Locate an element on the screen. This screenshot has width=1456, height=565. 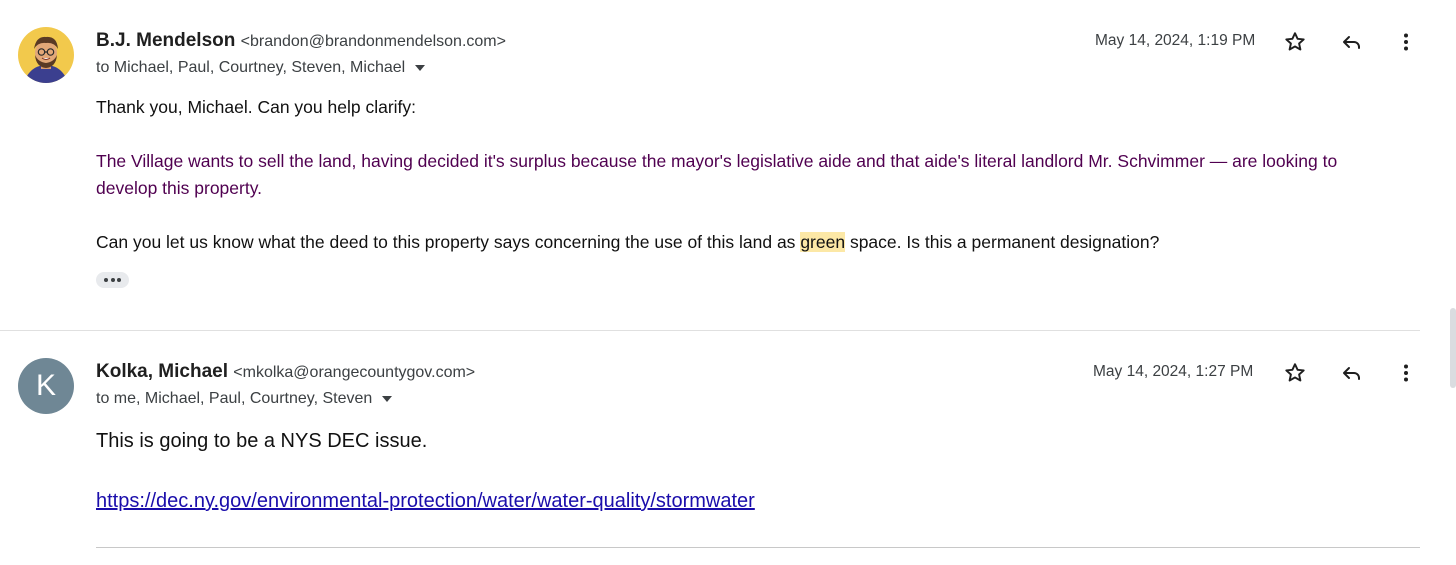
body-text-after: space. Is this a permanent designation? is located at coordinates (1002, 242).